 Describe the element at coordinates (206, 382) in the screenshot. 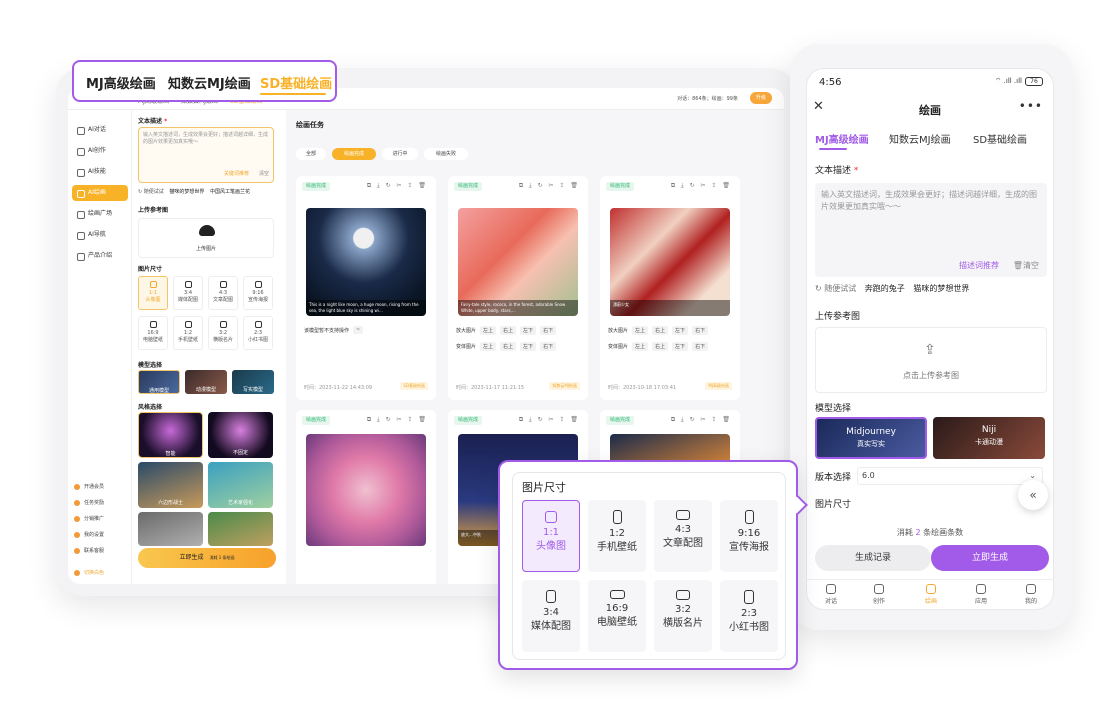

I see `model-anime: 动漫模型` at that location.